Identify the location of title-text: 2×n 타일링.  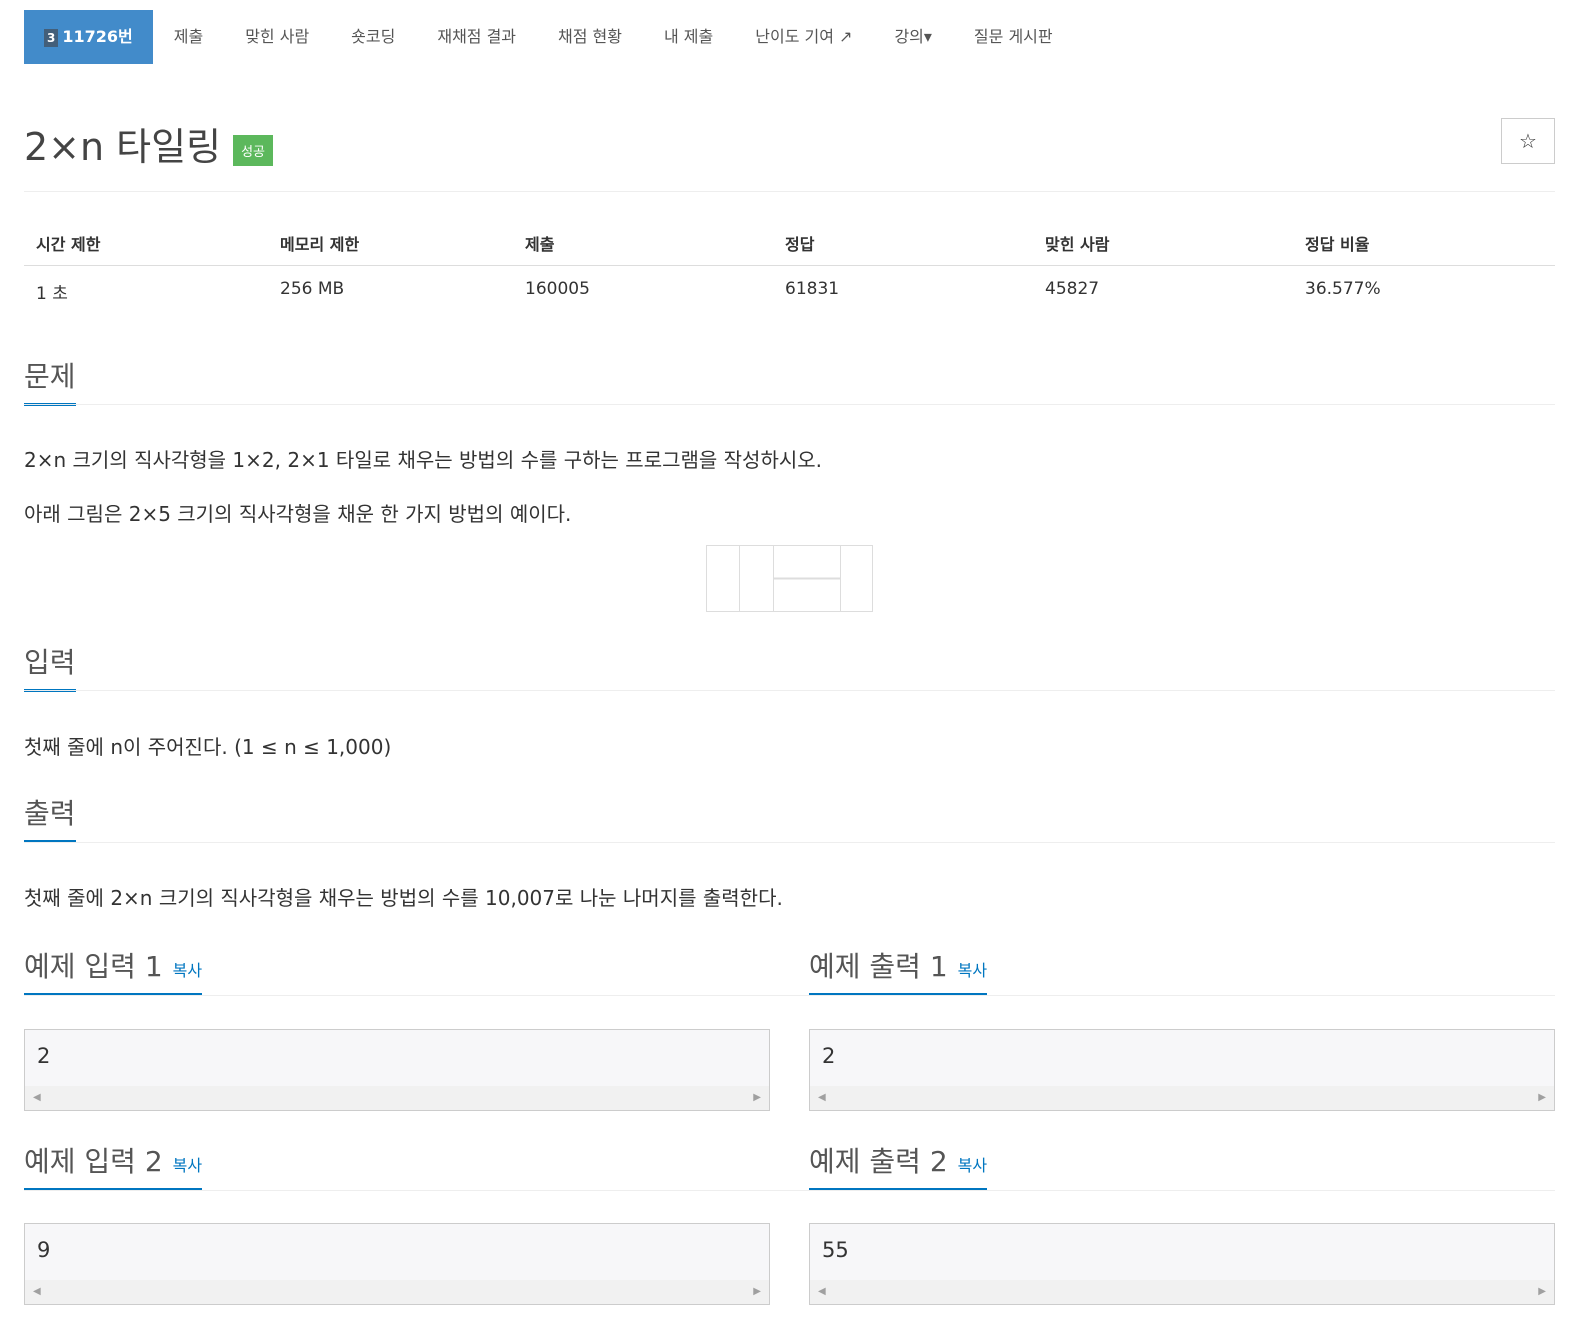
(123, 147).